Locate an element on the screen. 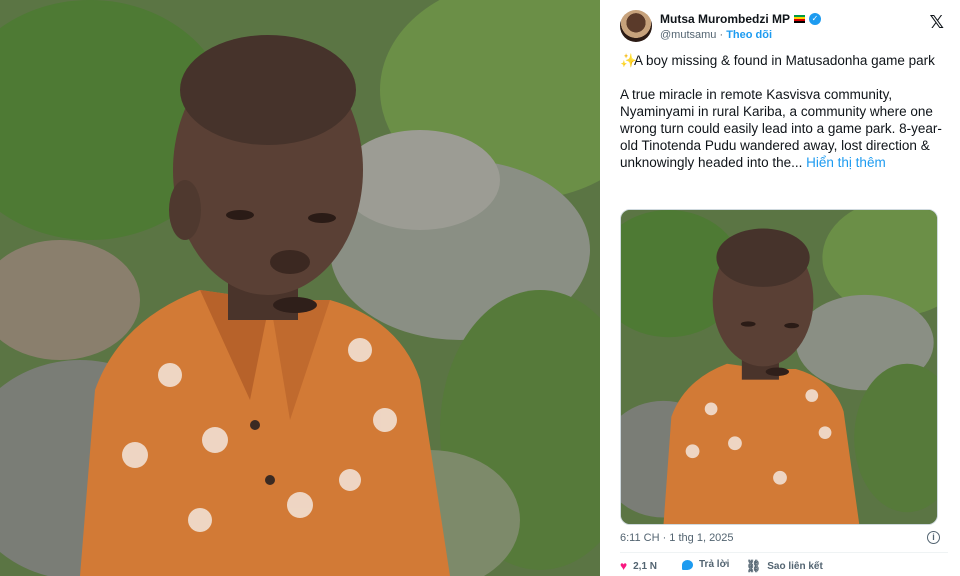 This screenshot has height=576, width=960. show-more-link: Hiển thị thêm is located at coordinates (846, 162).